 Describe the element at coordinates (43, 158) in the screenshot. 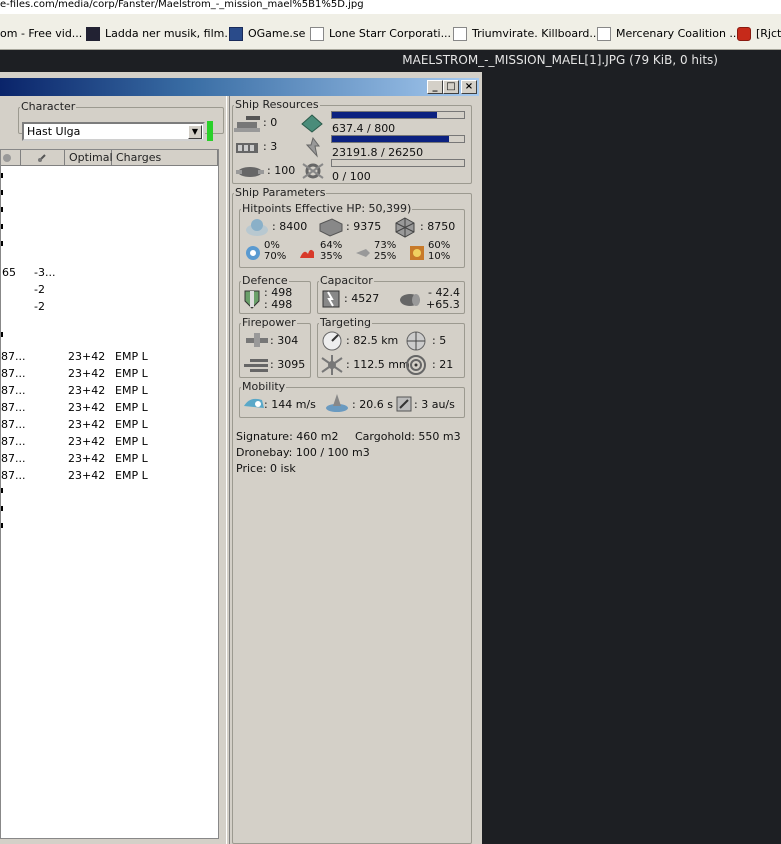

I see `column-header-falloff` at that location.